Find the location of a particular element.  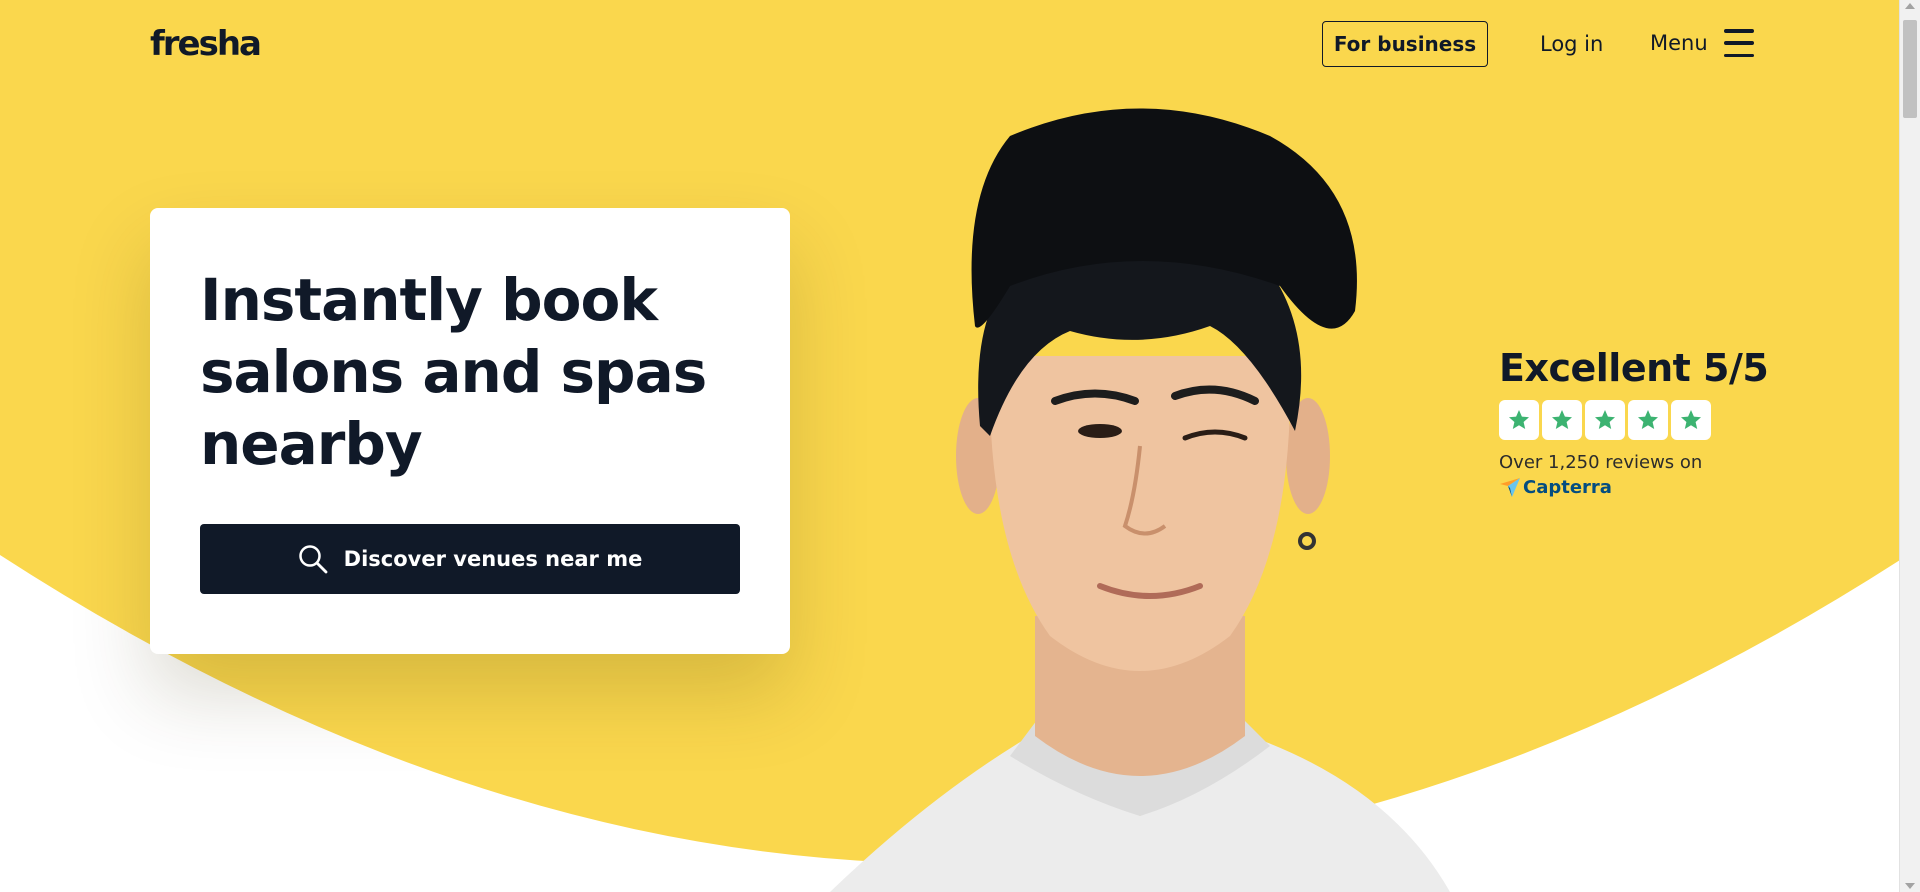

discover-venues-button: Discover venues near me is located at coordinates (470, 559).